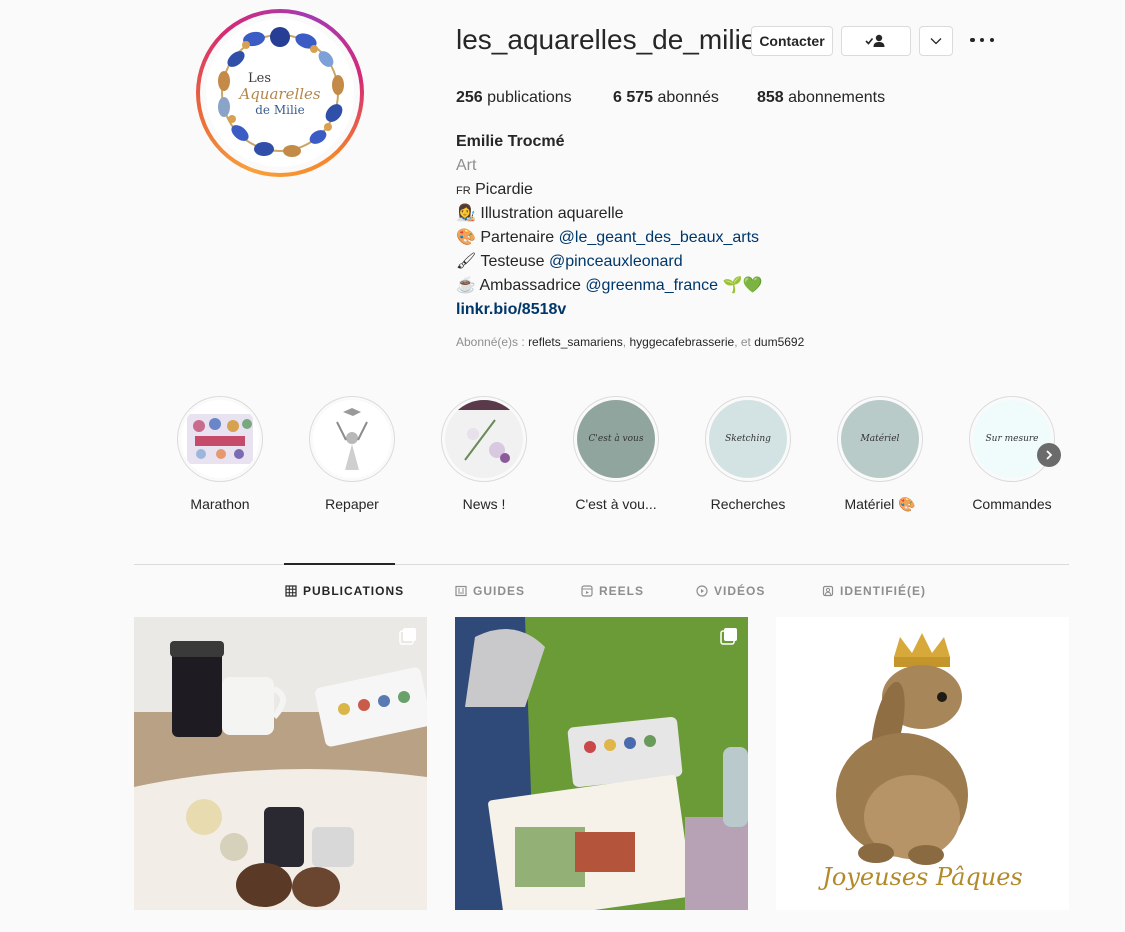 This screenshot has height=932, width=1125. I want to click on highlight-recherches: Sketching Recherches, so click(748, 454).